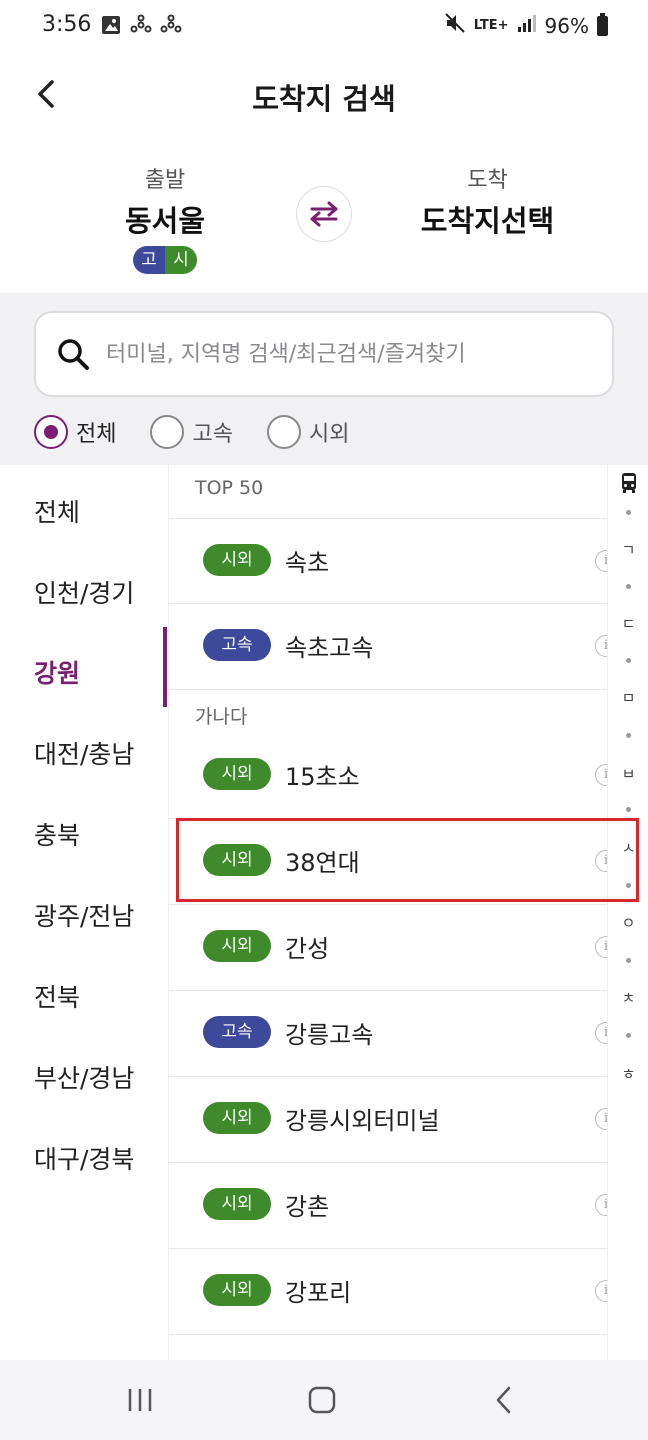 This screenshot has height=1440, width=648. I want to click on terminal-row: 시외 강촌 i, so click(393, 1206).